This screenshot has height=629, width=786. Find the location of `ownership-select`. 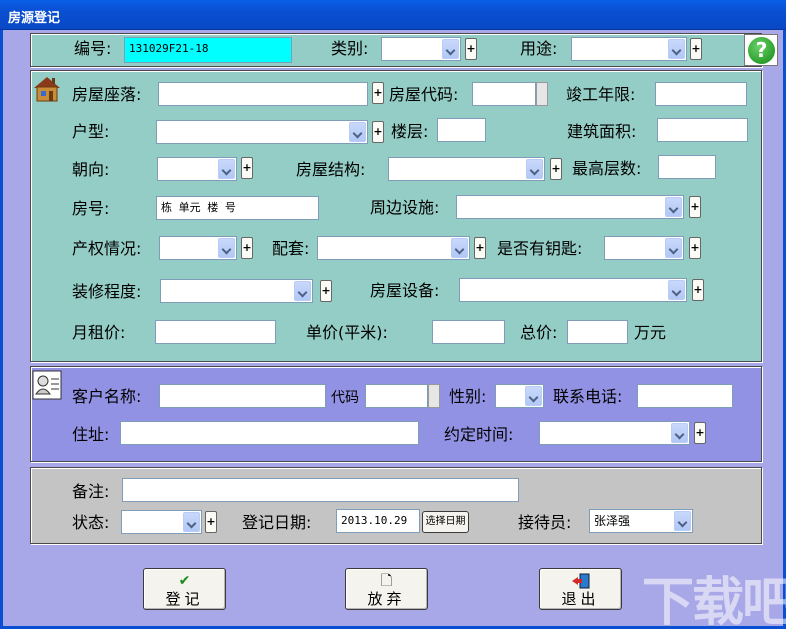

ownership-select is located at coordinates (198, 248).